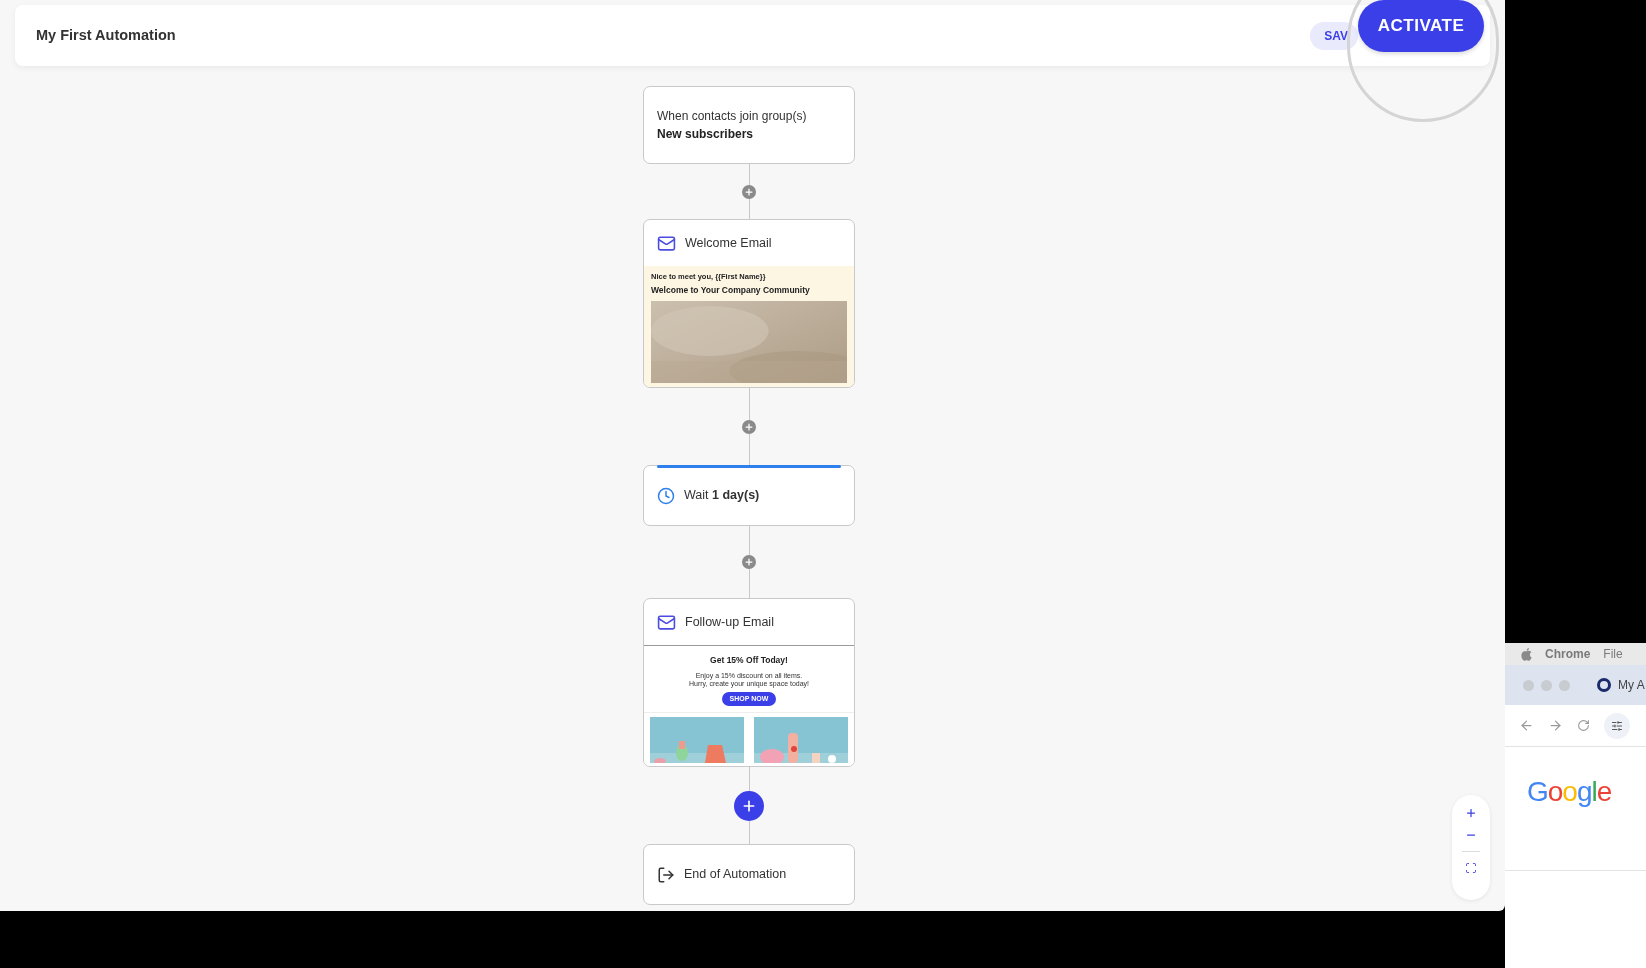 The width and height of the screenshot is (1646, 968). I want to click on step-title: Follow-up Email, so click(729, 622).